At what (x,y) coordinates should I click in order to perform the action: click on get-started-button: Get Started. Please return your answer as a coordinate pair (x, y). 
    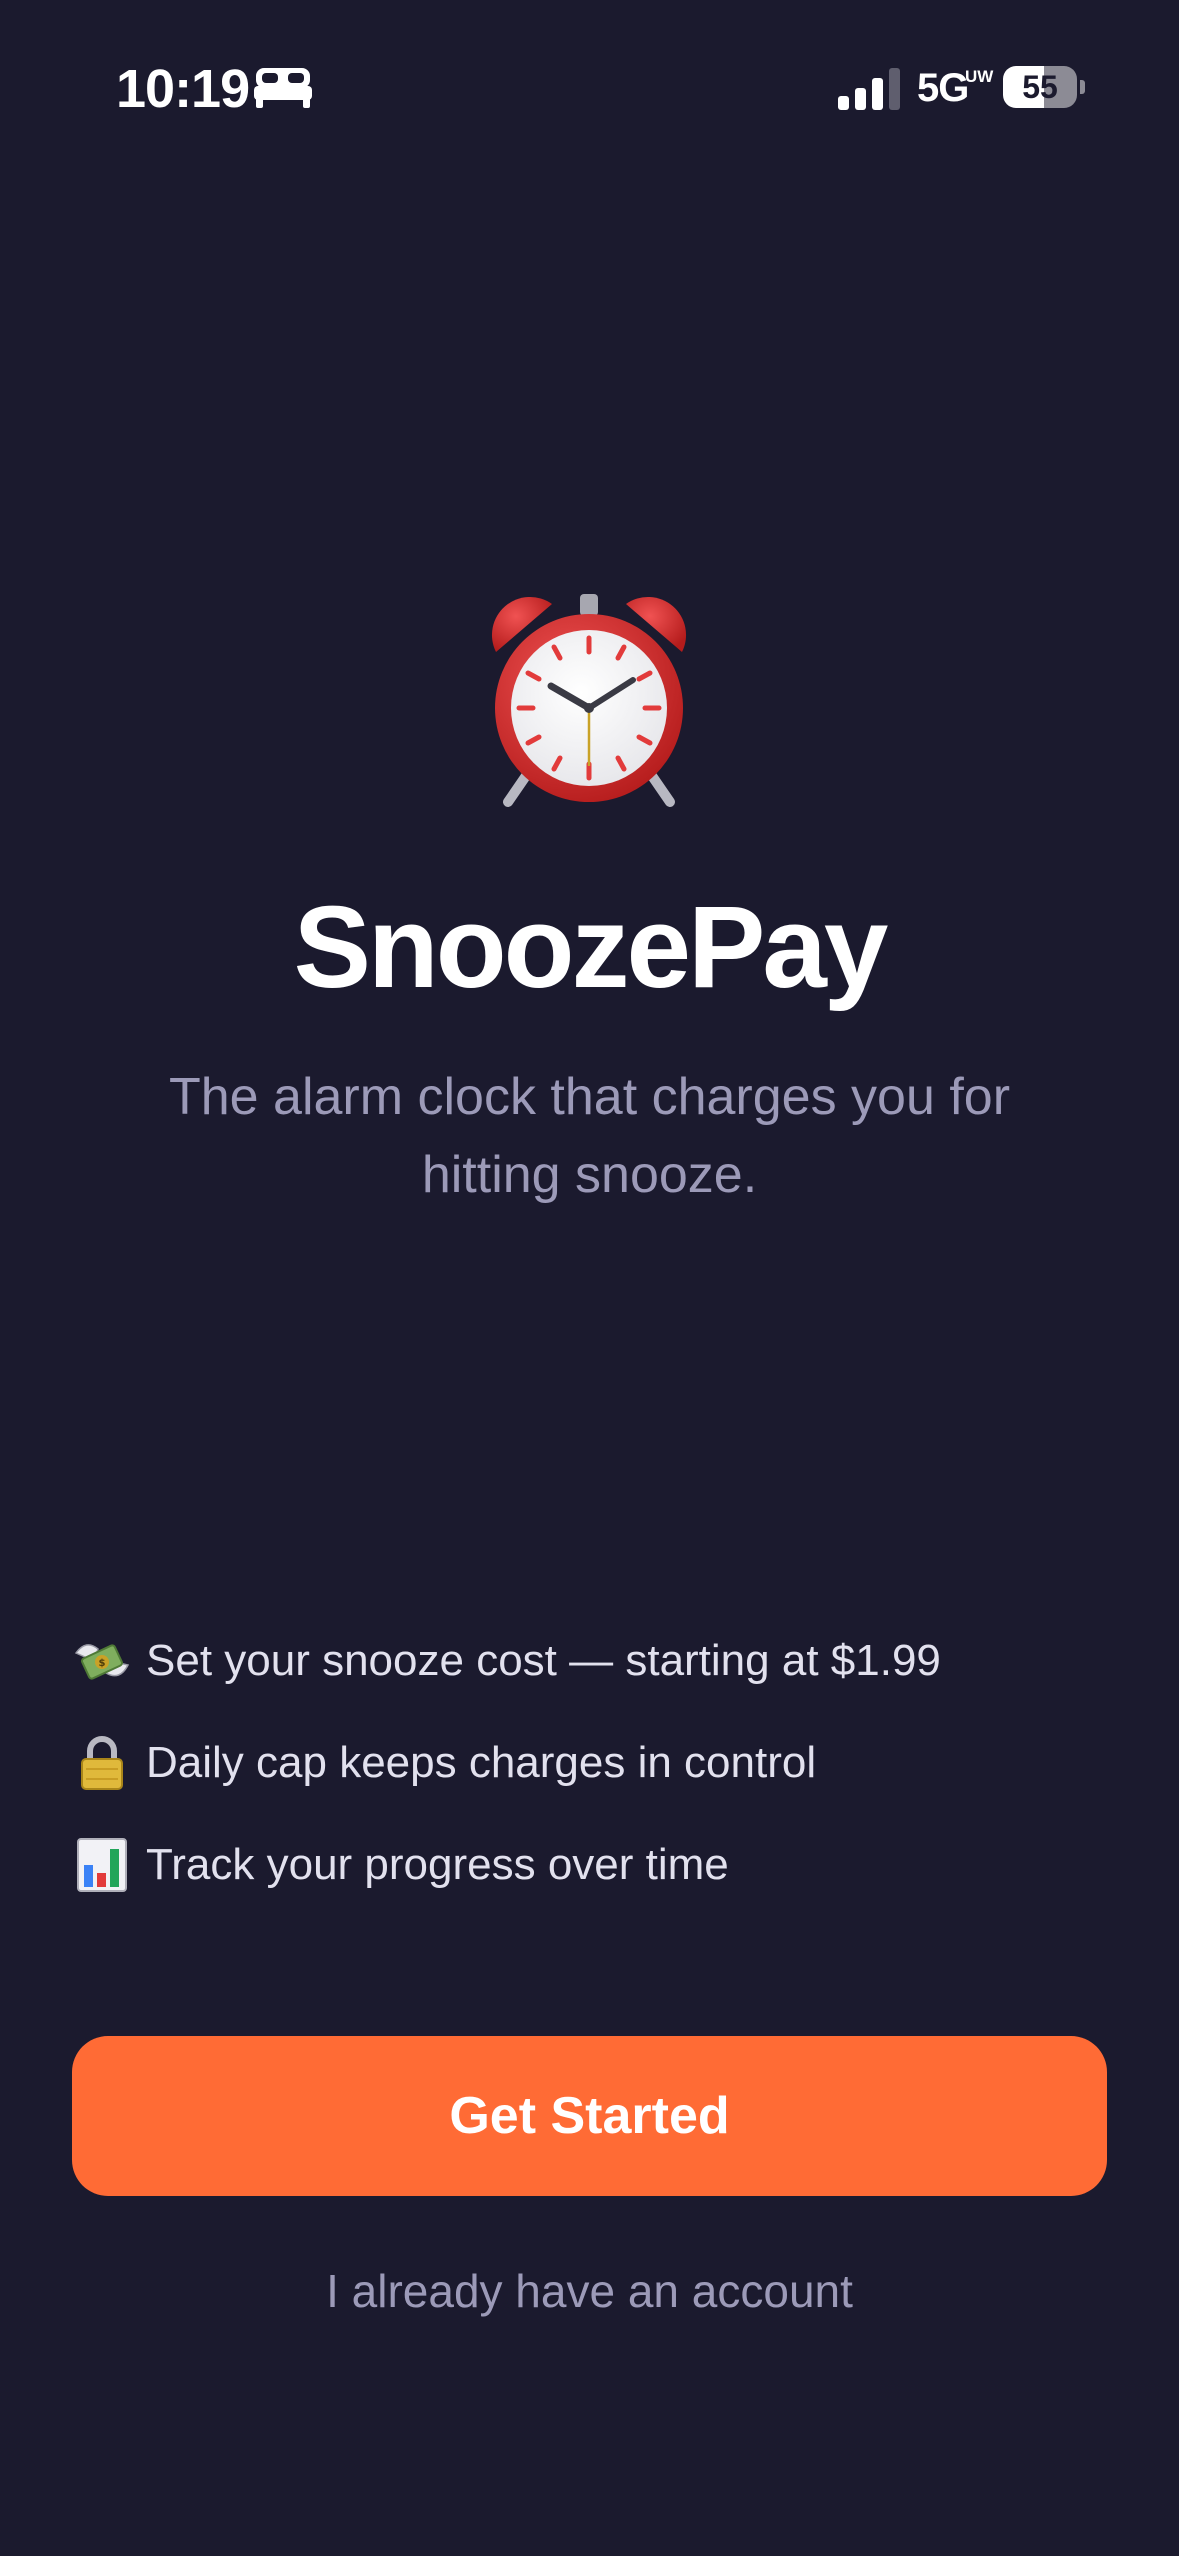
    Looking at the image, I should click on (589, 2116).